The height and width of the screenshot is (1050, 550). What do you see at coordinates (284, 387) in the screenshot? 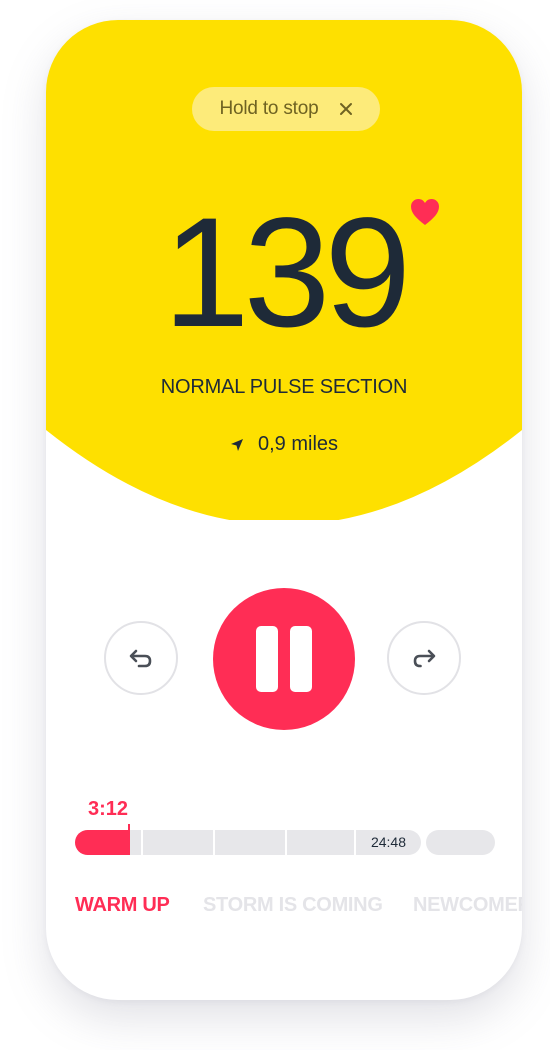
I see `pulse-section-label: NORMAL PULSE SECTION` at bounding box center [284, 387].